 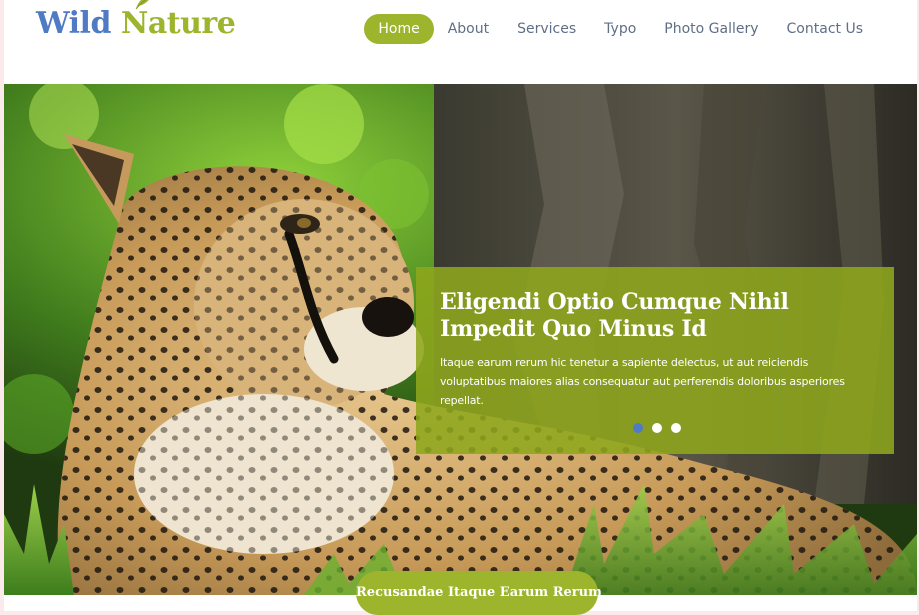 What do you see at coordinates (142, 5) in the screenshot?
I see `leaf-icon` at bounding box center [142, 5].